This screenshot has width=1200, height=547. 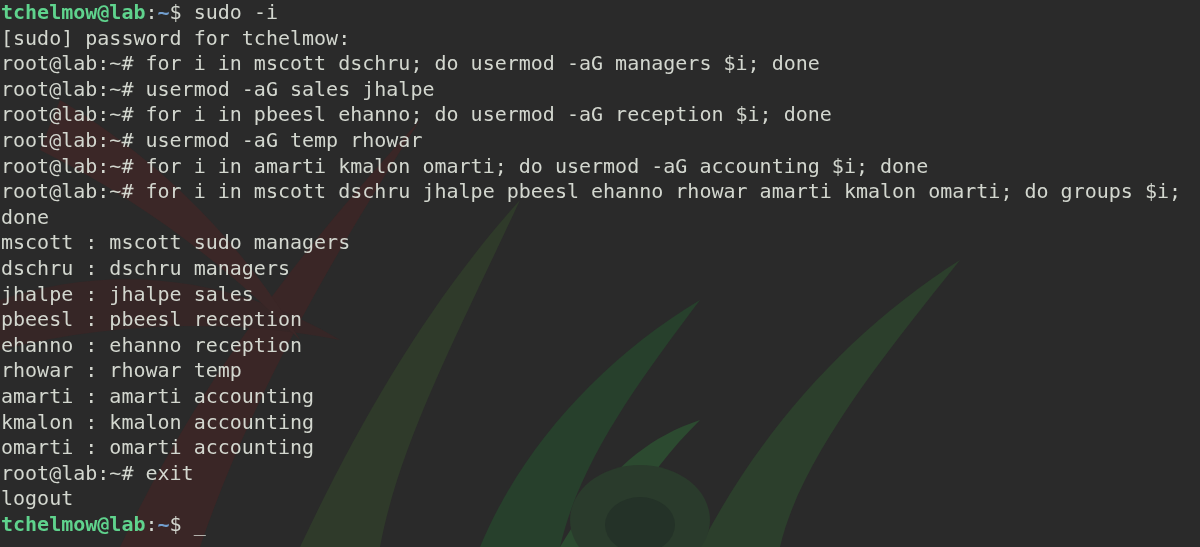 I want to click on command-line: root@lab:~# exit, so click(x=98, y=473).